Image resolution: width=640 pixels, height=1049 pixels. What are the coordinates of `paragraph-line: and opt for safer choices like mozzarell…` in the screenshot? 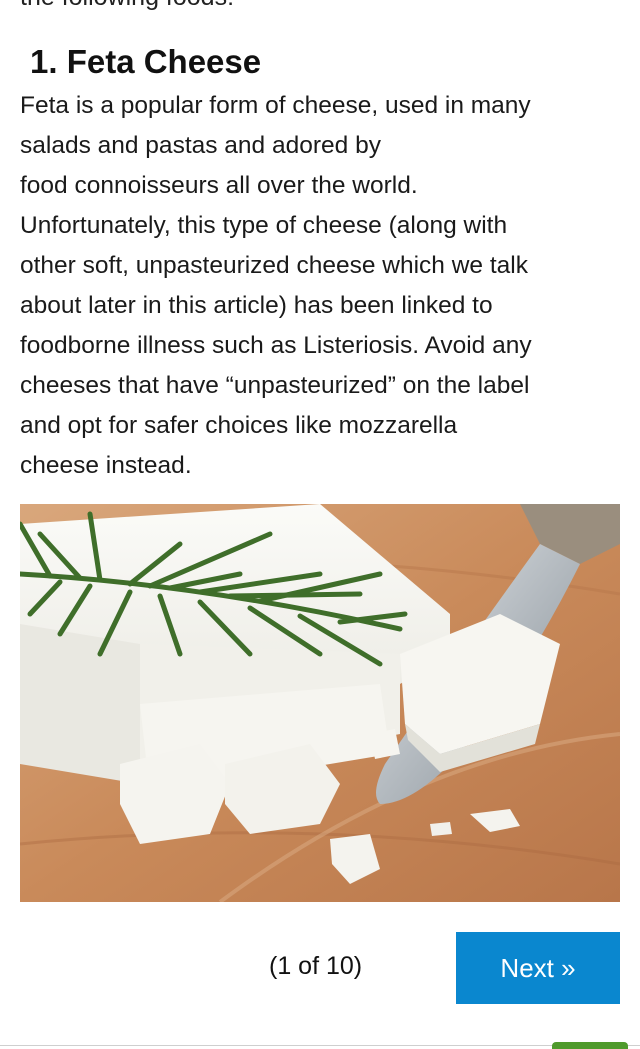 It's located at (239, 425).